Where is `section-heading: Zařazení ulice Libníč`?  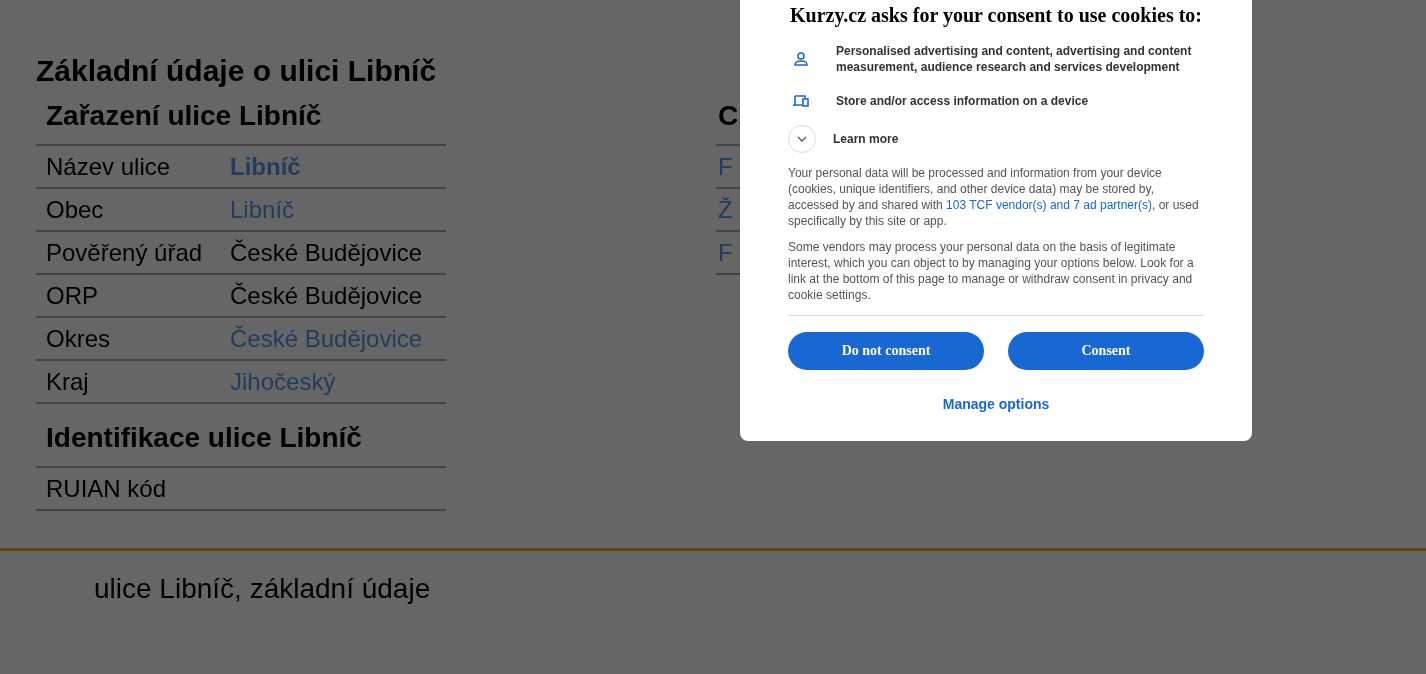
section-heading: Zařazení ulice Libníč is located at coordinates (184, 116).